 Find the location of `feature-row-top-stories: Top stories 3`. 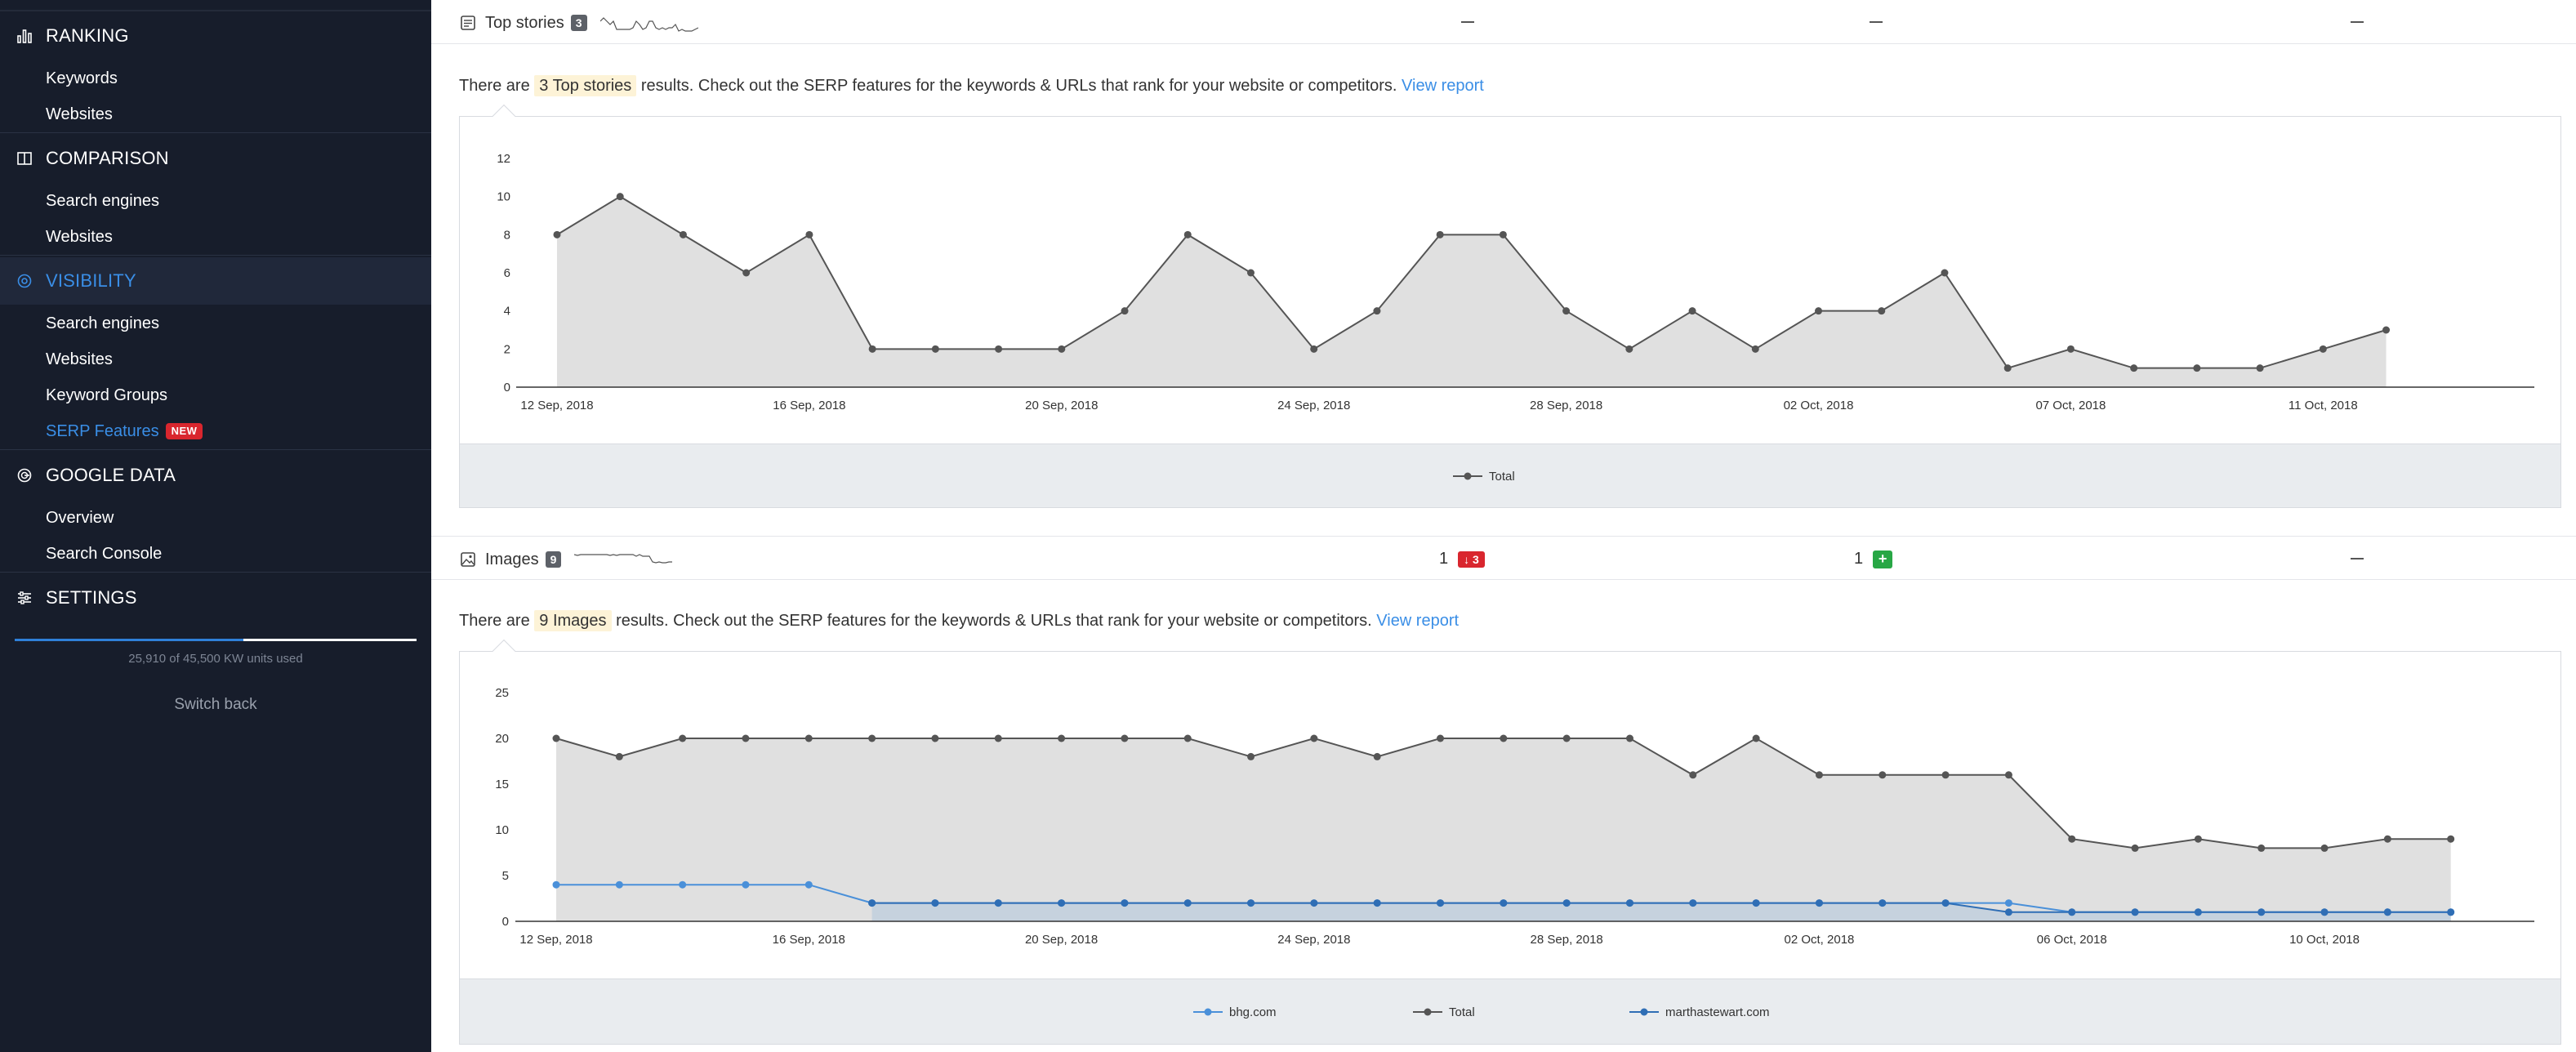

feature-row-top-stories: Top stories 3 is located at coordinates (1503, 22).